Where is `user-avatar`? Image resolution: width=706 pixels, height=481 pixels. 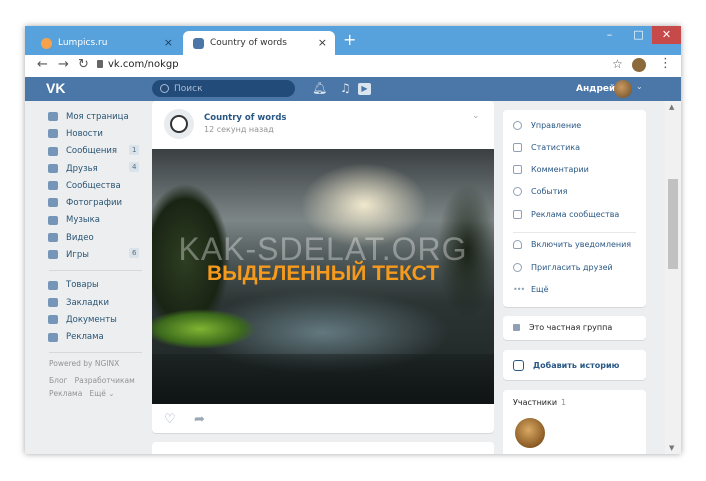
user-avatar is located at coordinates (623, 89).